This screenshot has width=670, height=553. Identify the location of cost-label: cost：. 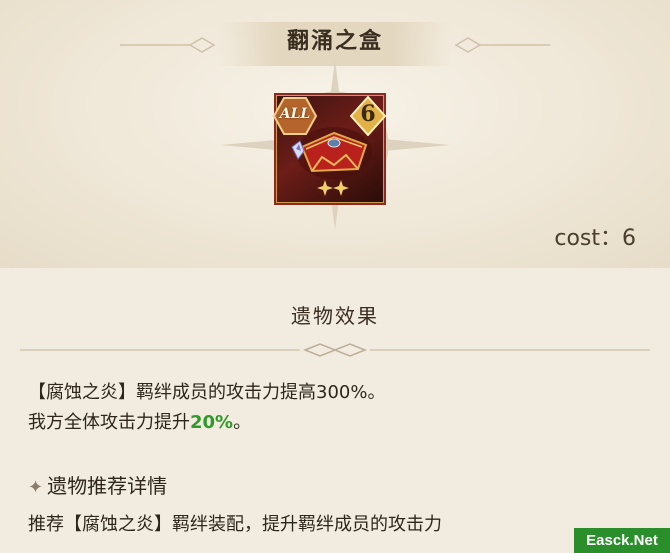
(588, 238).